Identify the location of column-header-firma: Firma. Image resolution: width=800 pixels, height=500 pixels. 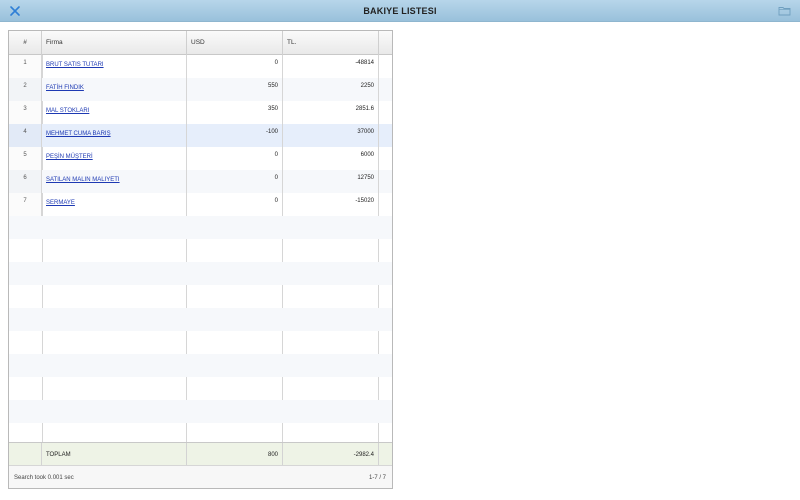
(114, 43).